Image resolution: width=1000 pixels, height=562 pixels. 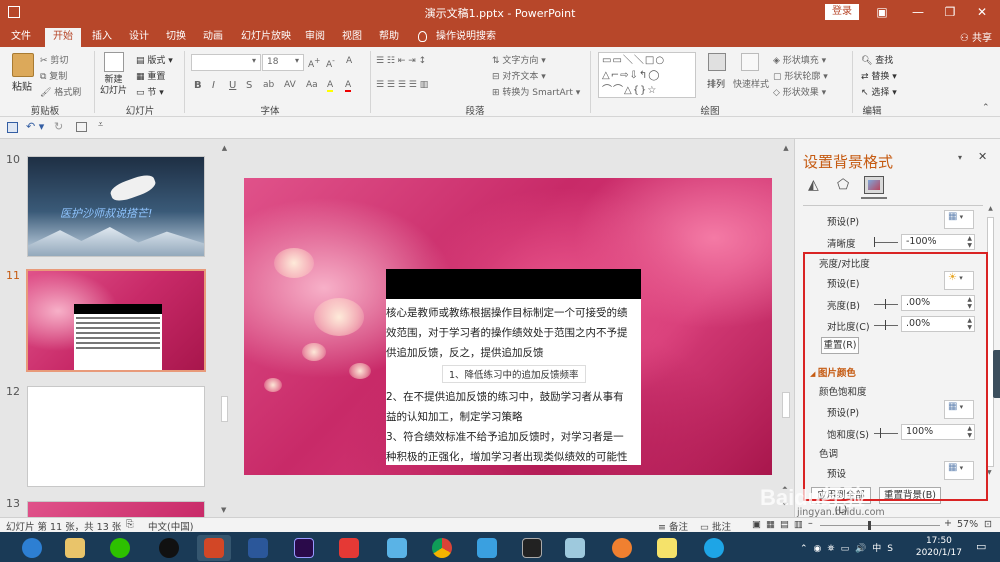 What do you see at coordinates (53, 75) in the screenshot?
I see `copy-button: ⧉ 复制` at bounding box center [53, 75].